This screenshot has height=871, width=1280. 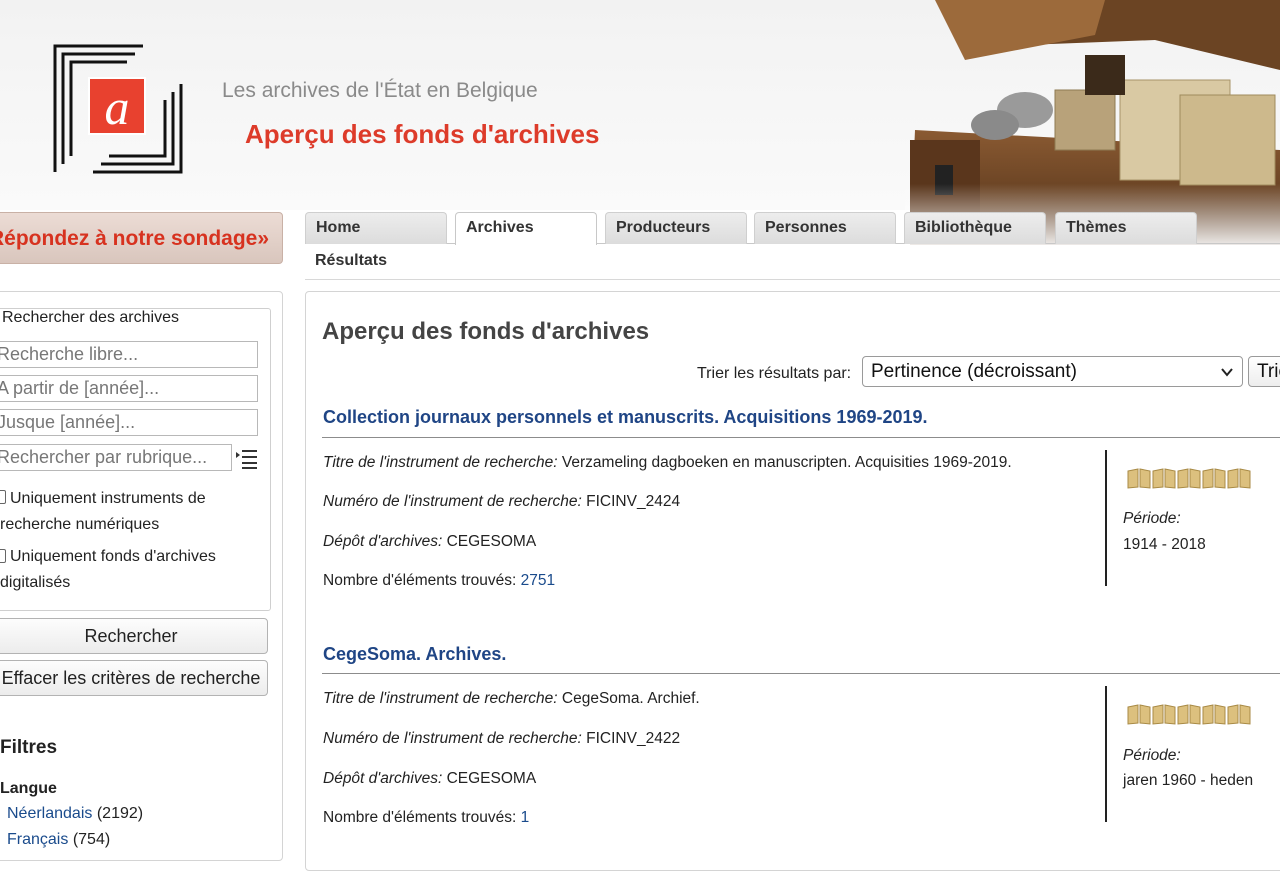 What do you see at coordinates (1188, 780) in the screenshot?
I see `period-value: jaren 1960 - heden` at bounding box center [1188, 780].